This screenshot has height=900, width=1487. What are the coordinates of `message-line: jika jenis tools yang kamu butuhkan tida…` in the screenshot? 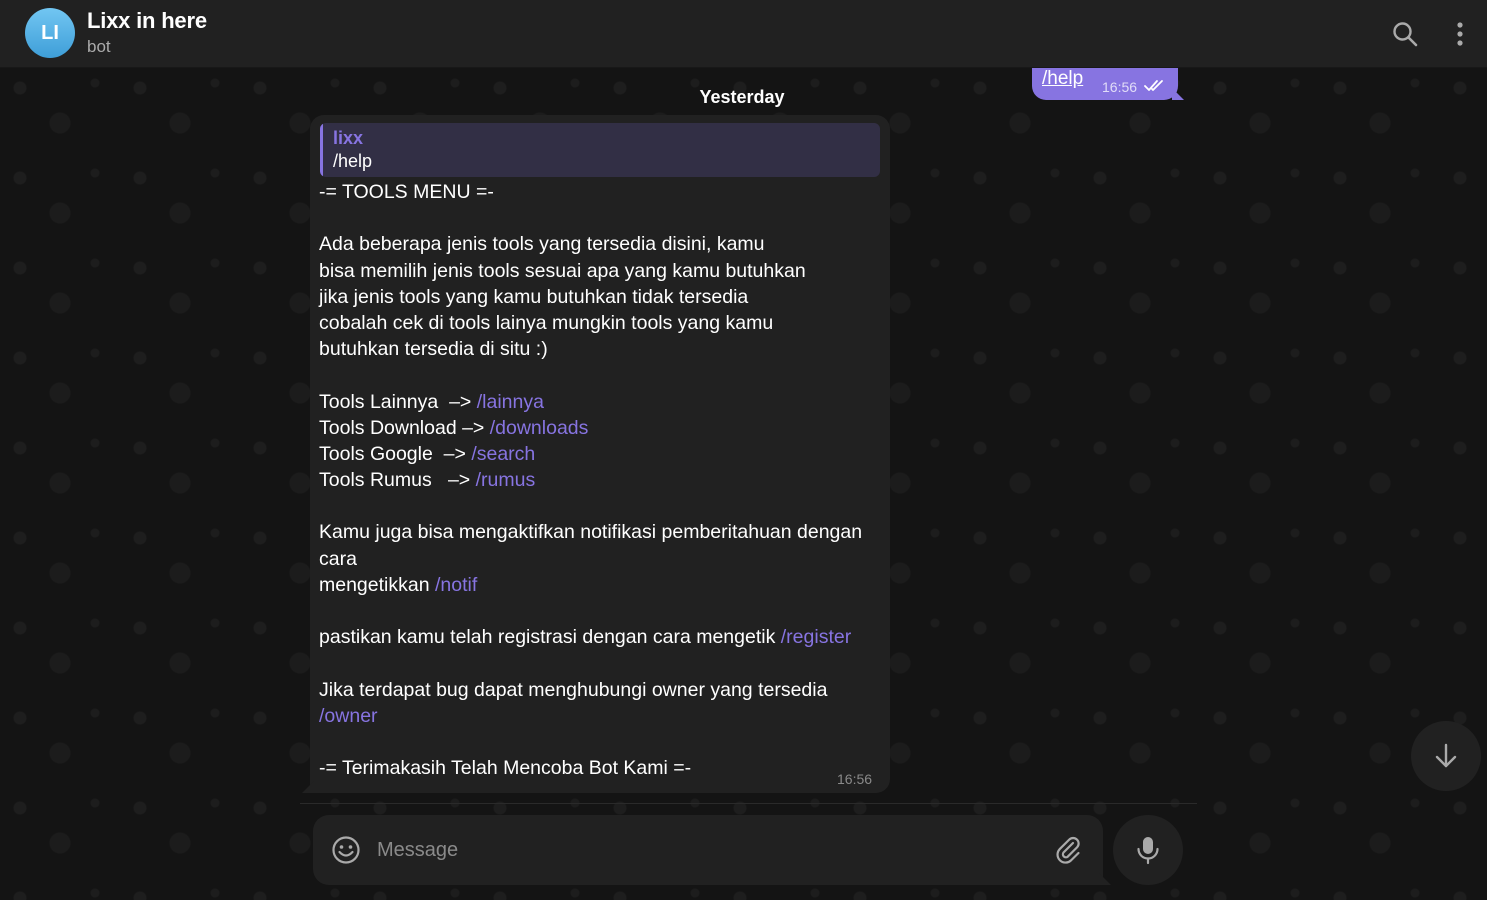 It's located at (534, 296).